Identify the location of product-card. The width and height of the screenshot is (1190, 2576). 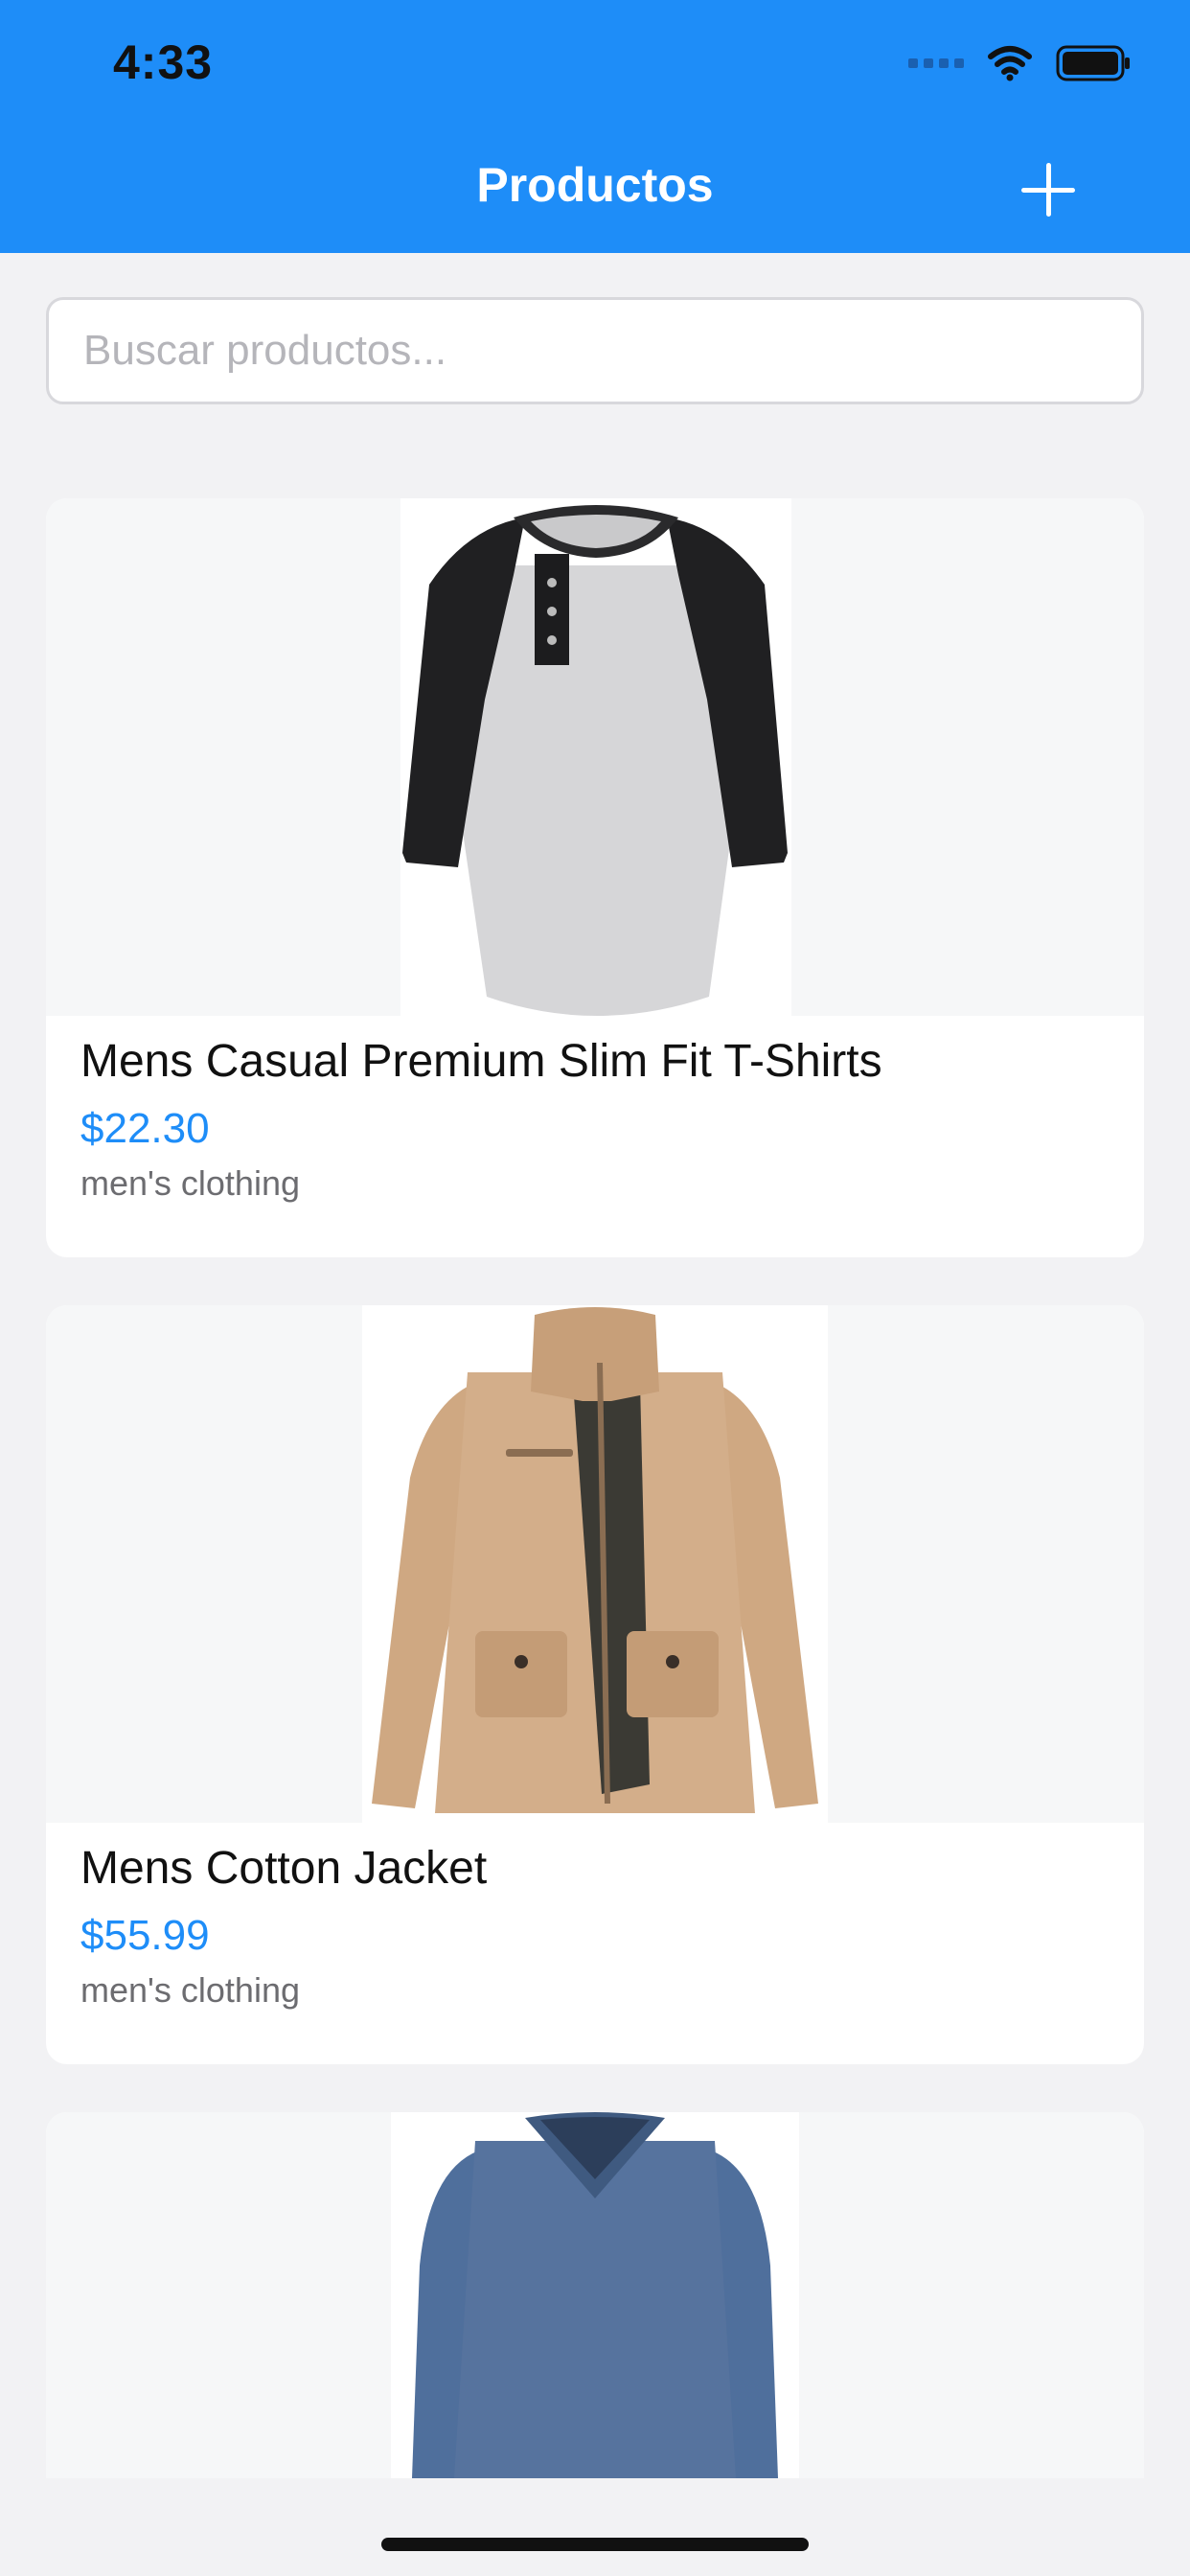
(595, 2295).